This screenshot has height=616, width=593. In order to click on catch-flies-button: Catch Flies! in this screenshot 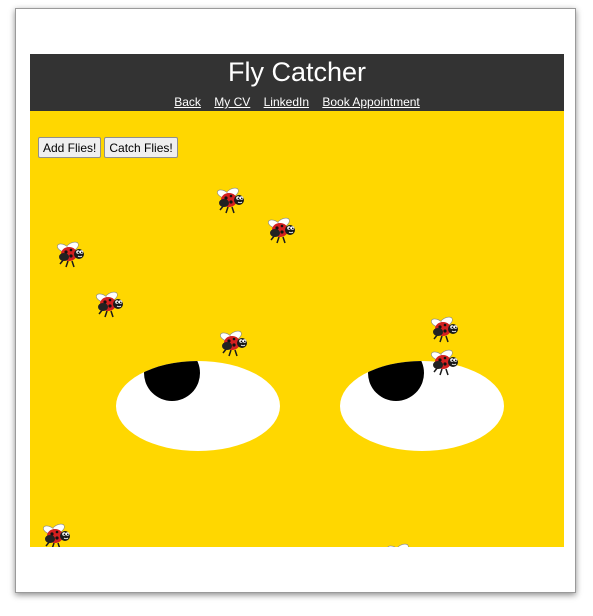, I will do `click(141, 147)`.